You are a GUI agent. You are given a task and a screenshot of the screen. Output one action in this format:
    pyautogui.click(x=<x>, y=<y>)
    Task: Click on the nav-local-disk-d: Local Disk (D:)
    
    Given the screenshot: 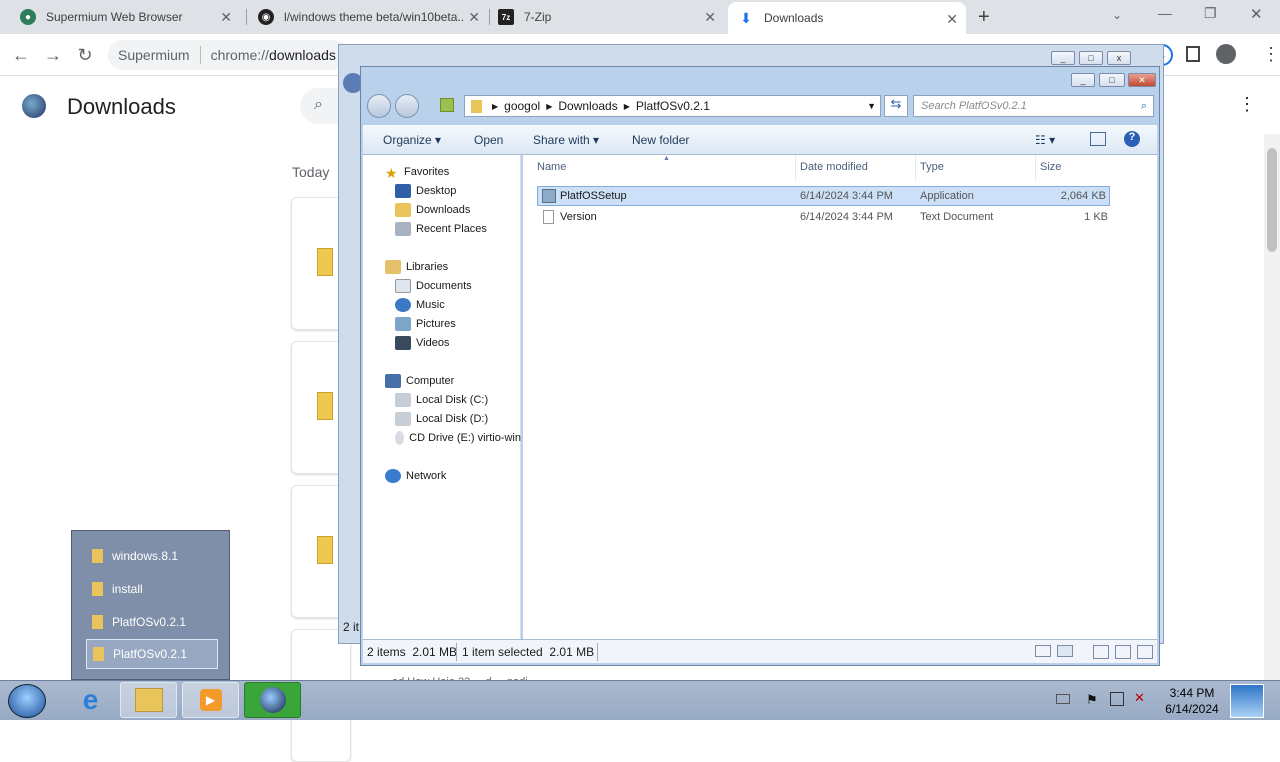 What is the action you would take?
    pyautogui.click(x=441, y=419)
    